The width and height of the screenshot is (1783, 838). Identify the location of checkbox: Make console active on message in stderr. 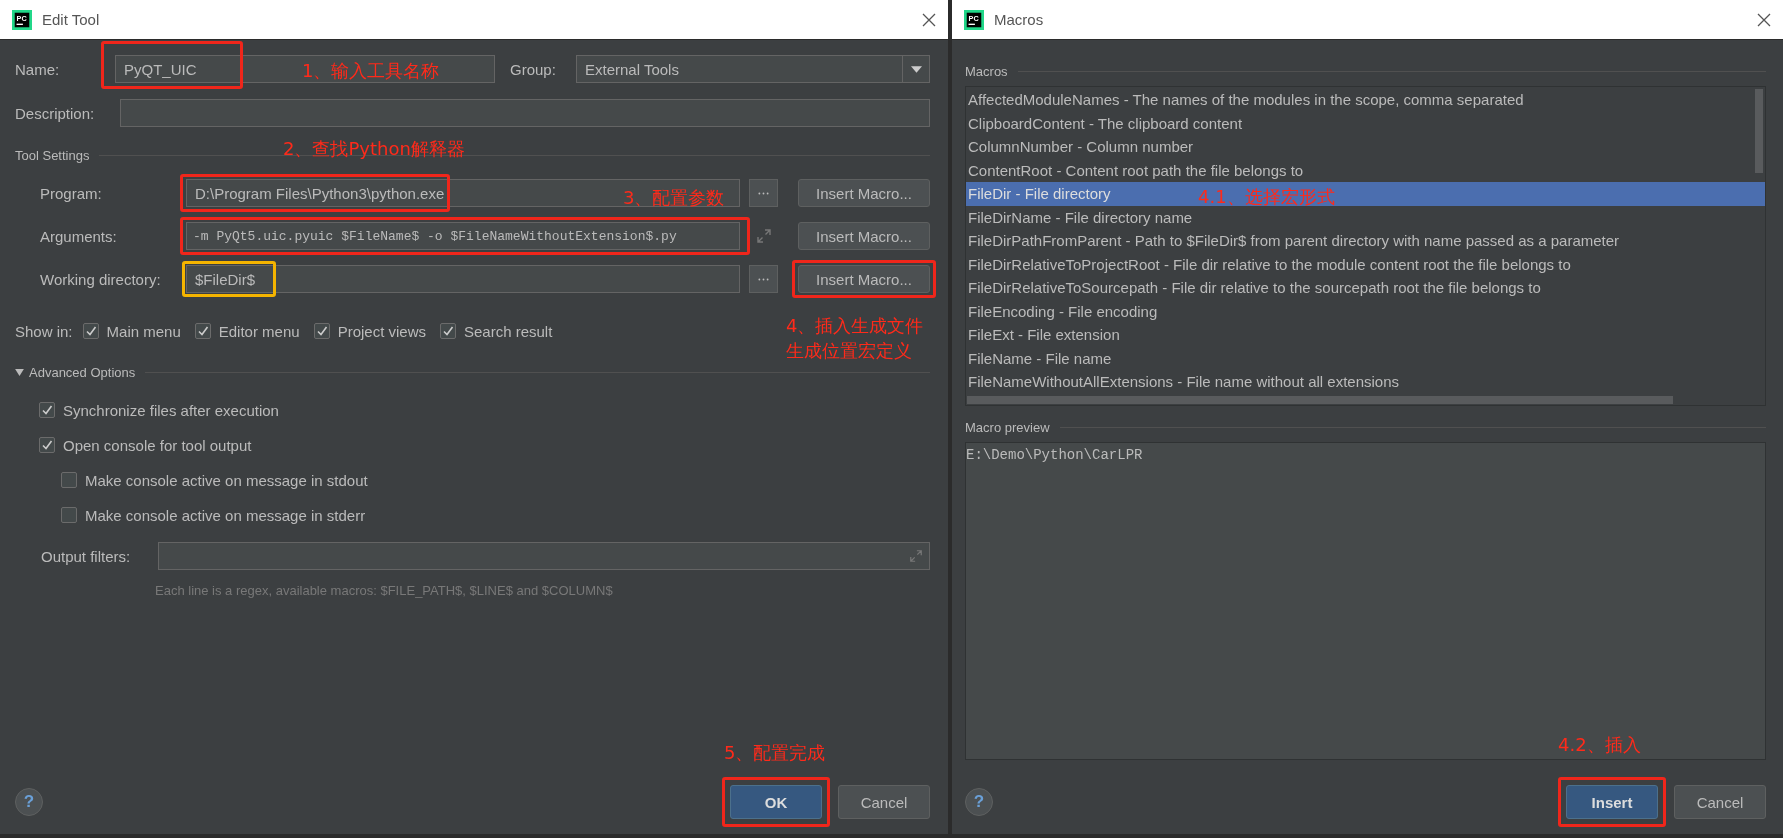
(465, 515).